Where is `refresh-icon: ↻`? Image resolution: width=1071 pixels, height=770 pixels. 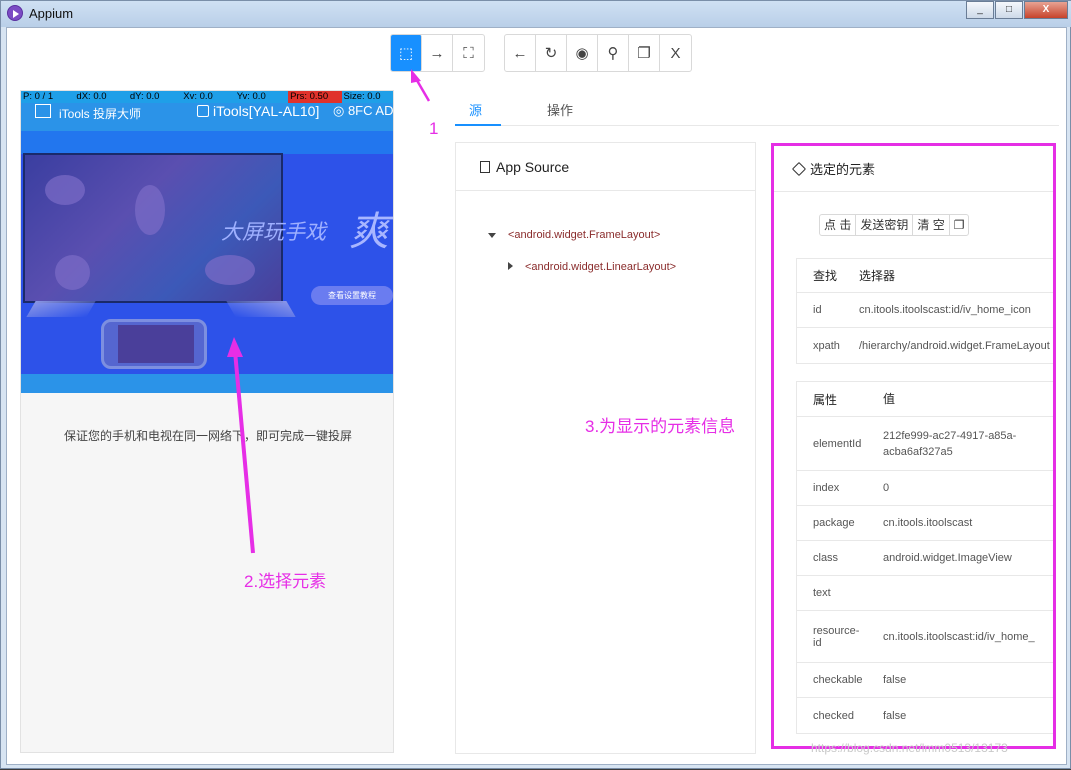 refresh-icon: ↻ is located at coordinates (551, 53).